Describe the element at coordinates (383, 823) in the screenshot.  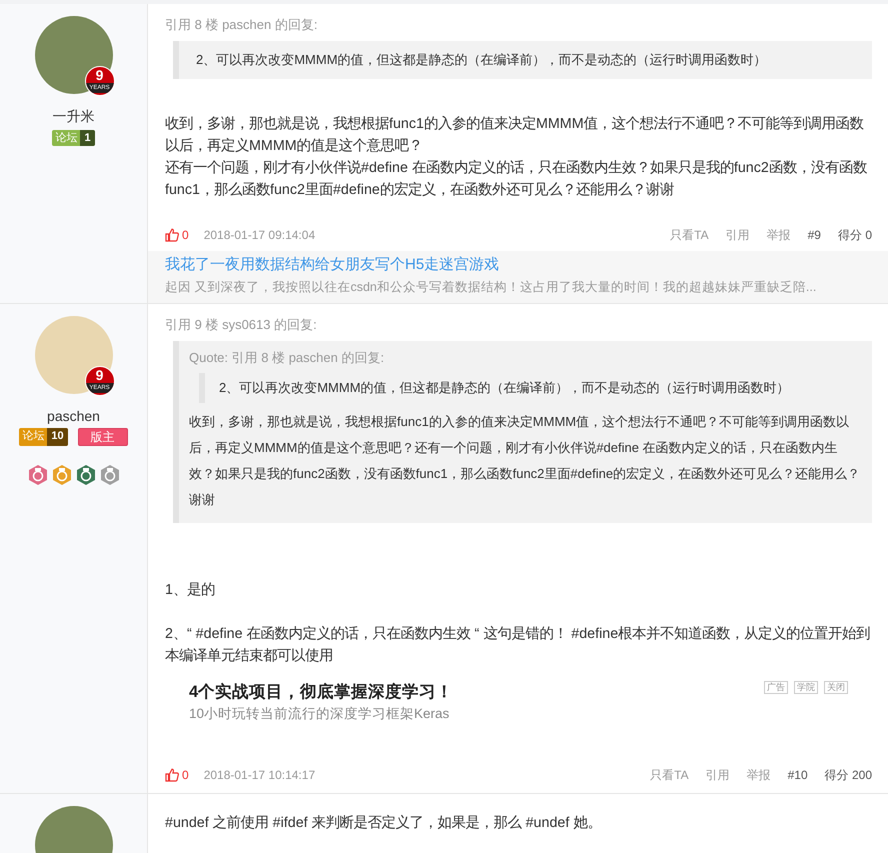
I see `post-text: #undef 之前使用 #ifdef 来判断是否定义了，如果是，那么 #undef 她。` at that location.